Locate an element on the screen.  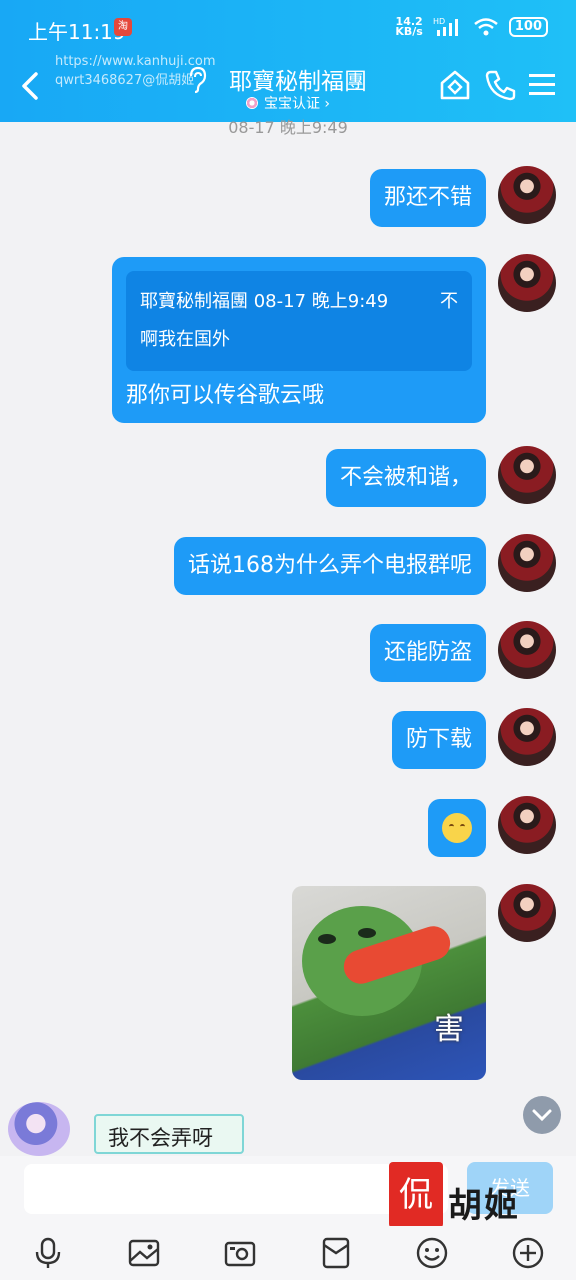
message-bubble: 还能防盗 is located at coordinates (427, 653).